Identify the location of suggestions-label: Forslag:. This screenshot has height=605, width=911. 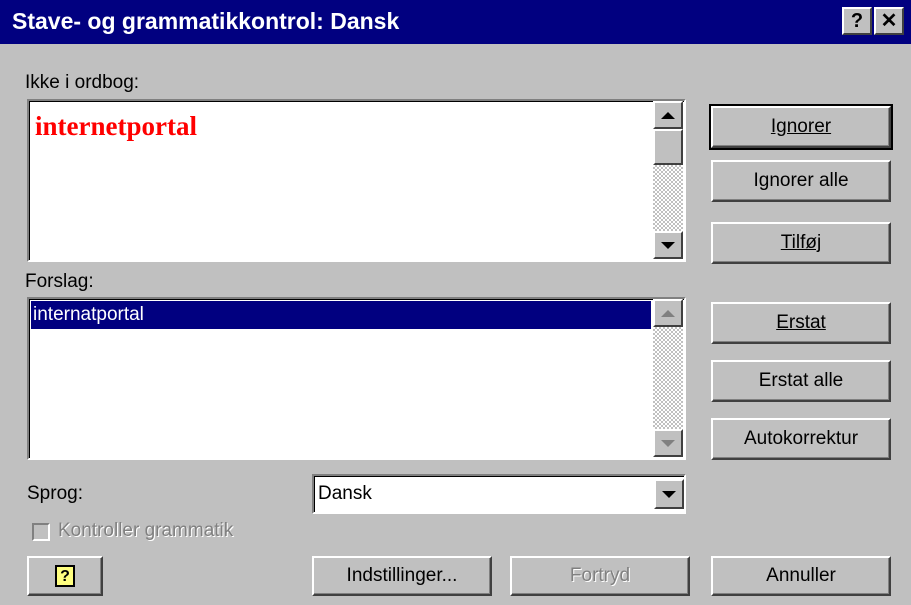
(59, 281).